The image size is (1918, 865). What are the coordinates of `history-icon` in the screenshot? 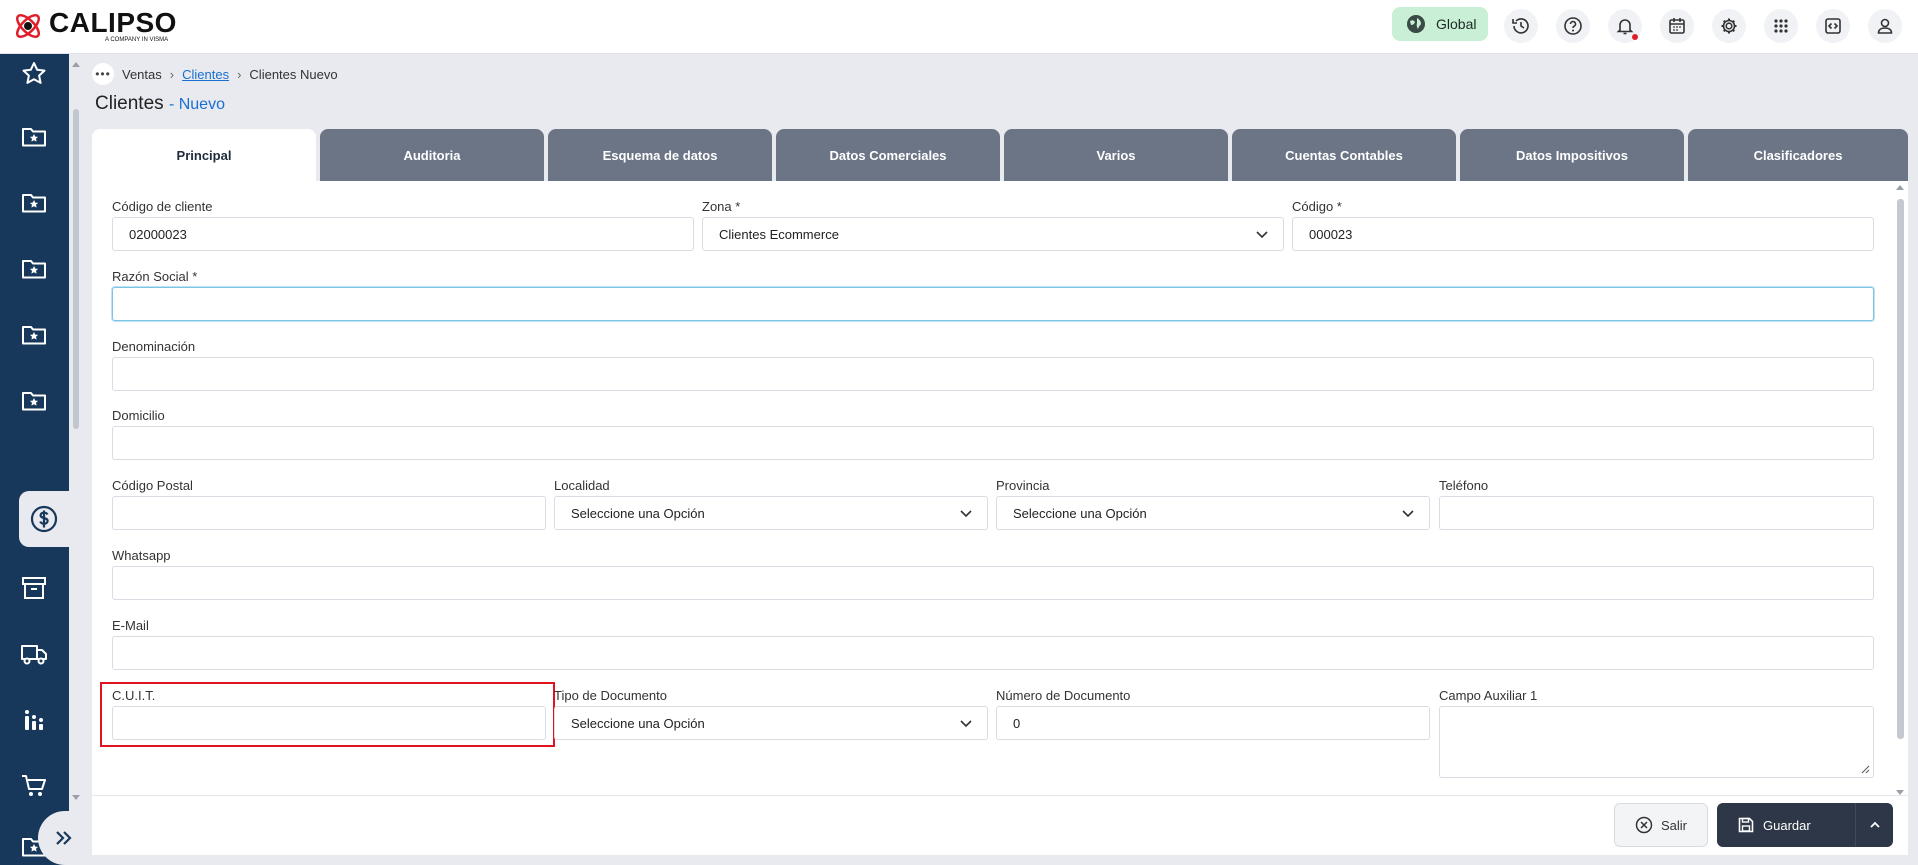 It's located at (1521, 26).